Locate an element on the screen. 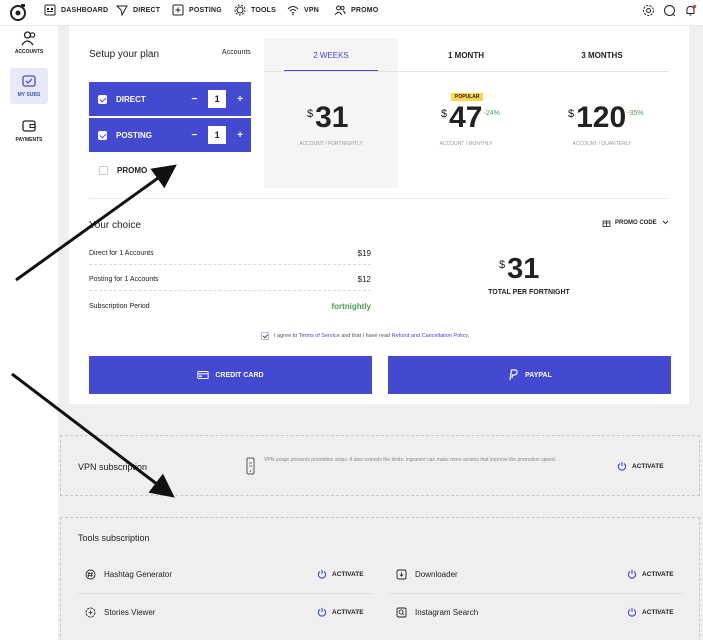  option-direct: DIRECT − 1 + is located at coordinates (170, 99).